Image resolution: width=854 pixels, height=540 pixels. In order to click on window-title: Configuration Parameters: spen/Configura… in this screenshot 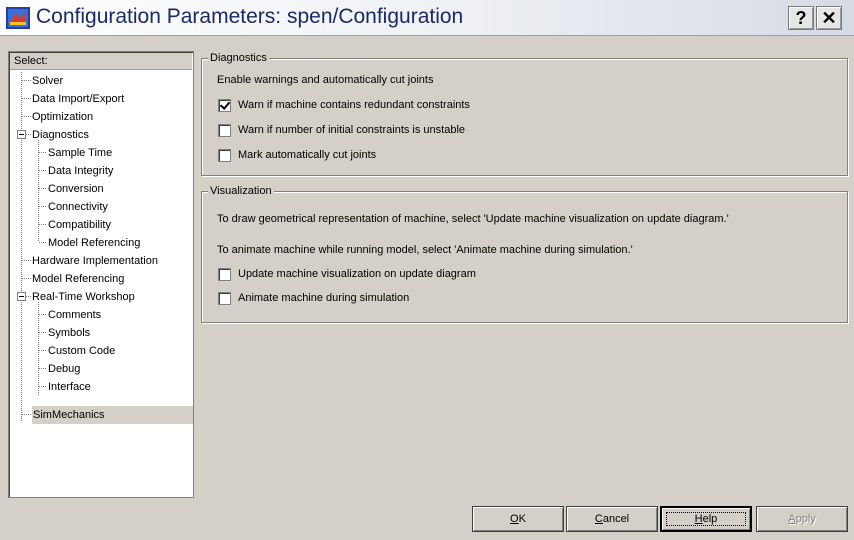, I will do `click(250, 16)`.